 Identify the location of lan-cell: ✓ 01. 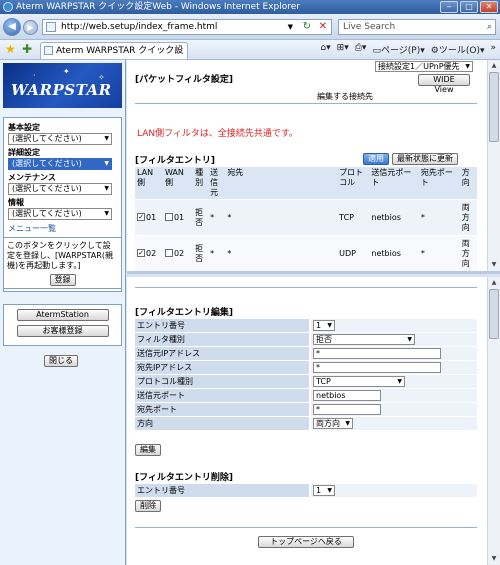
(149, 217).